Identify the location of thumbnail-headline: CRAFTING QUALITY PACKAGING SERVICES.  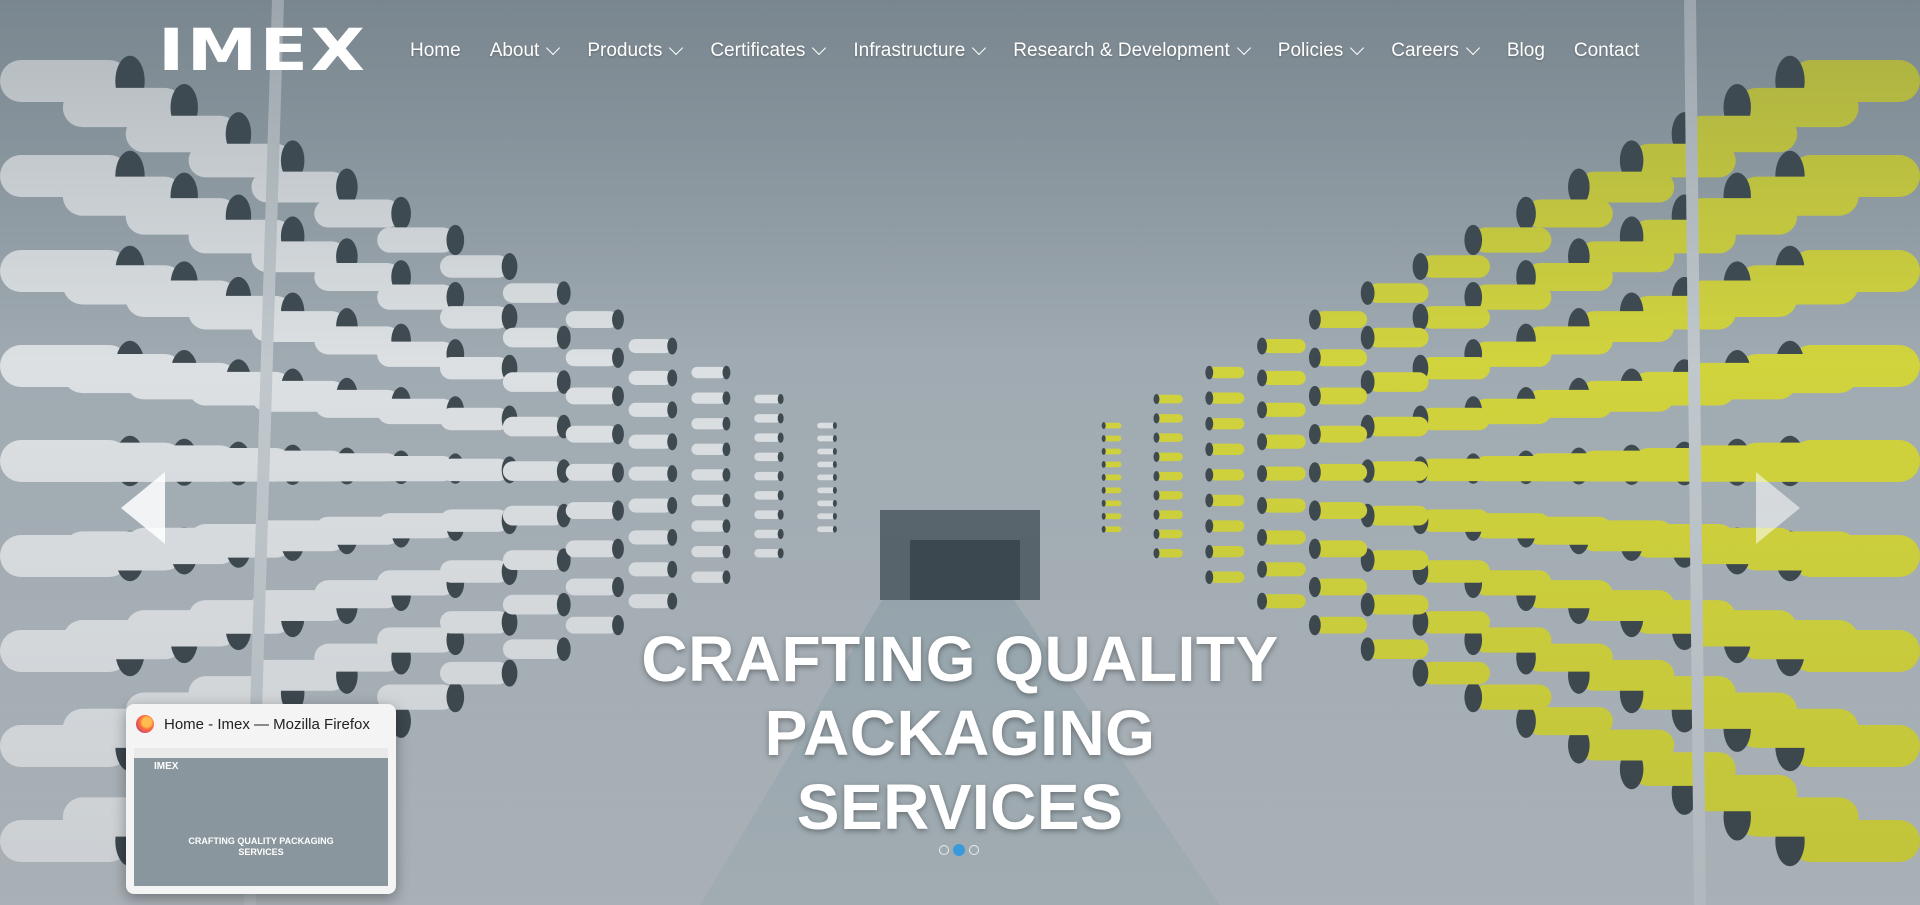
(261, 847).